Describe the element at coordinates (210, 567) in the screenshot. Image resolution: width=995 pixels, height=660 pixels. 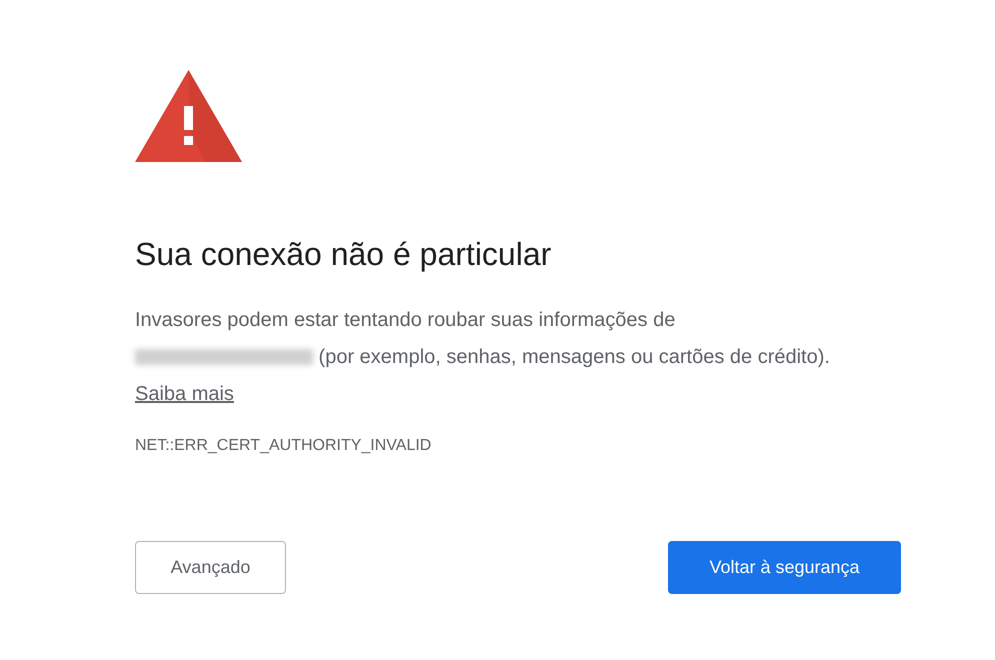
I see `advanced-button: Avançado` at that location.